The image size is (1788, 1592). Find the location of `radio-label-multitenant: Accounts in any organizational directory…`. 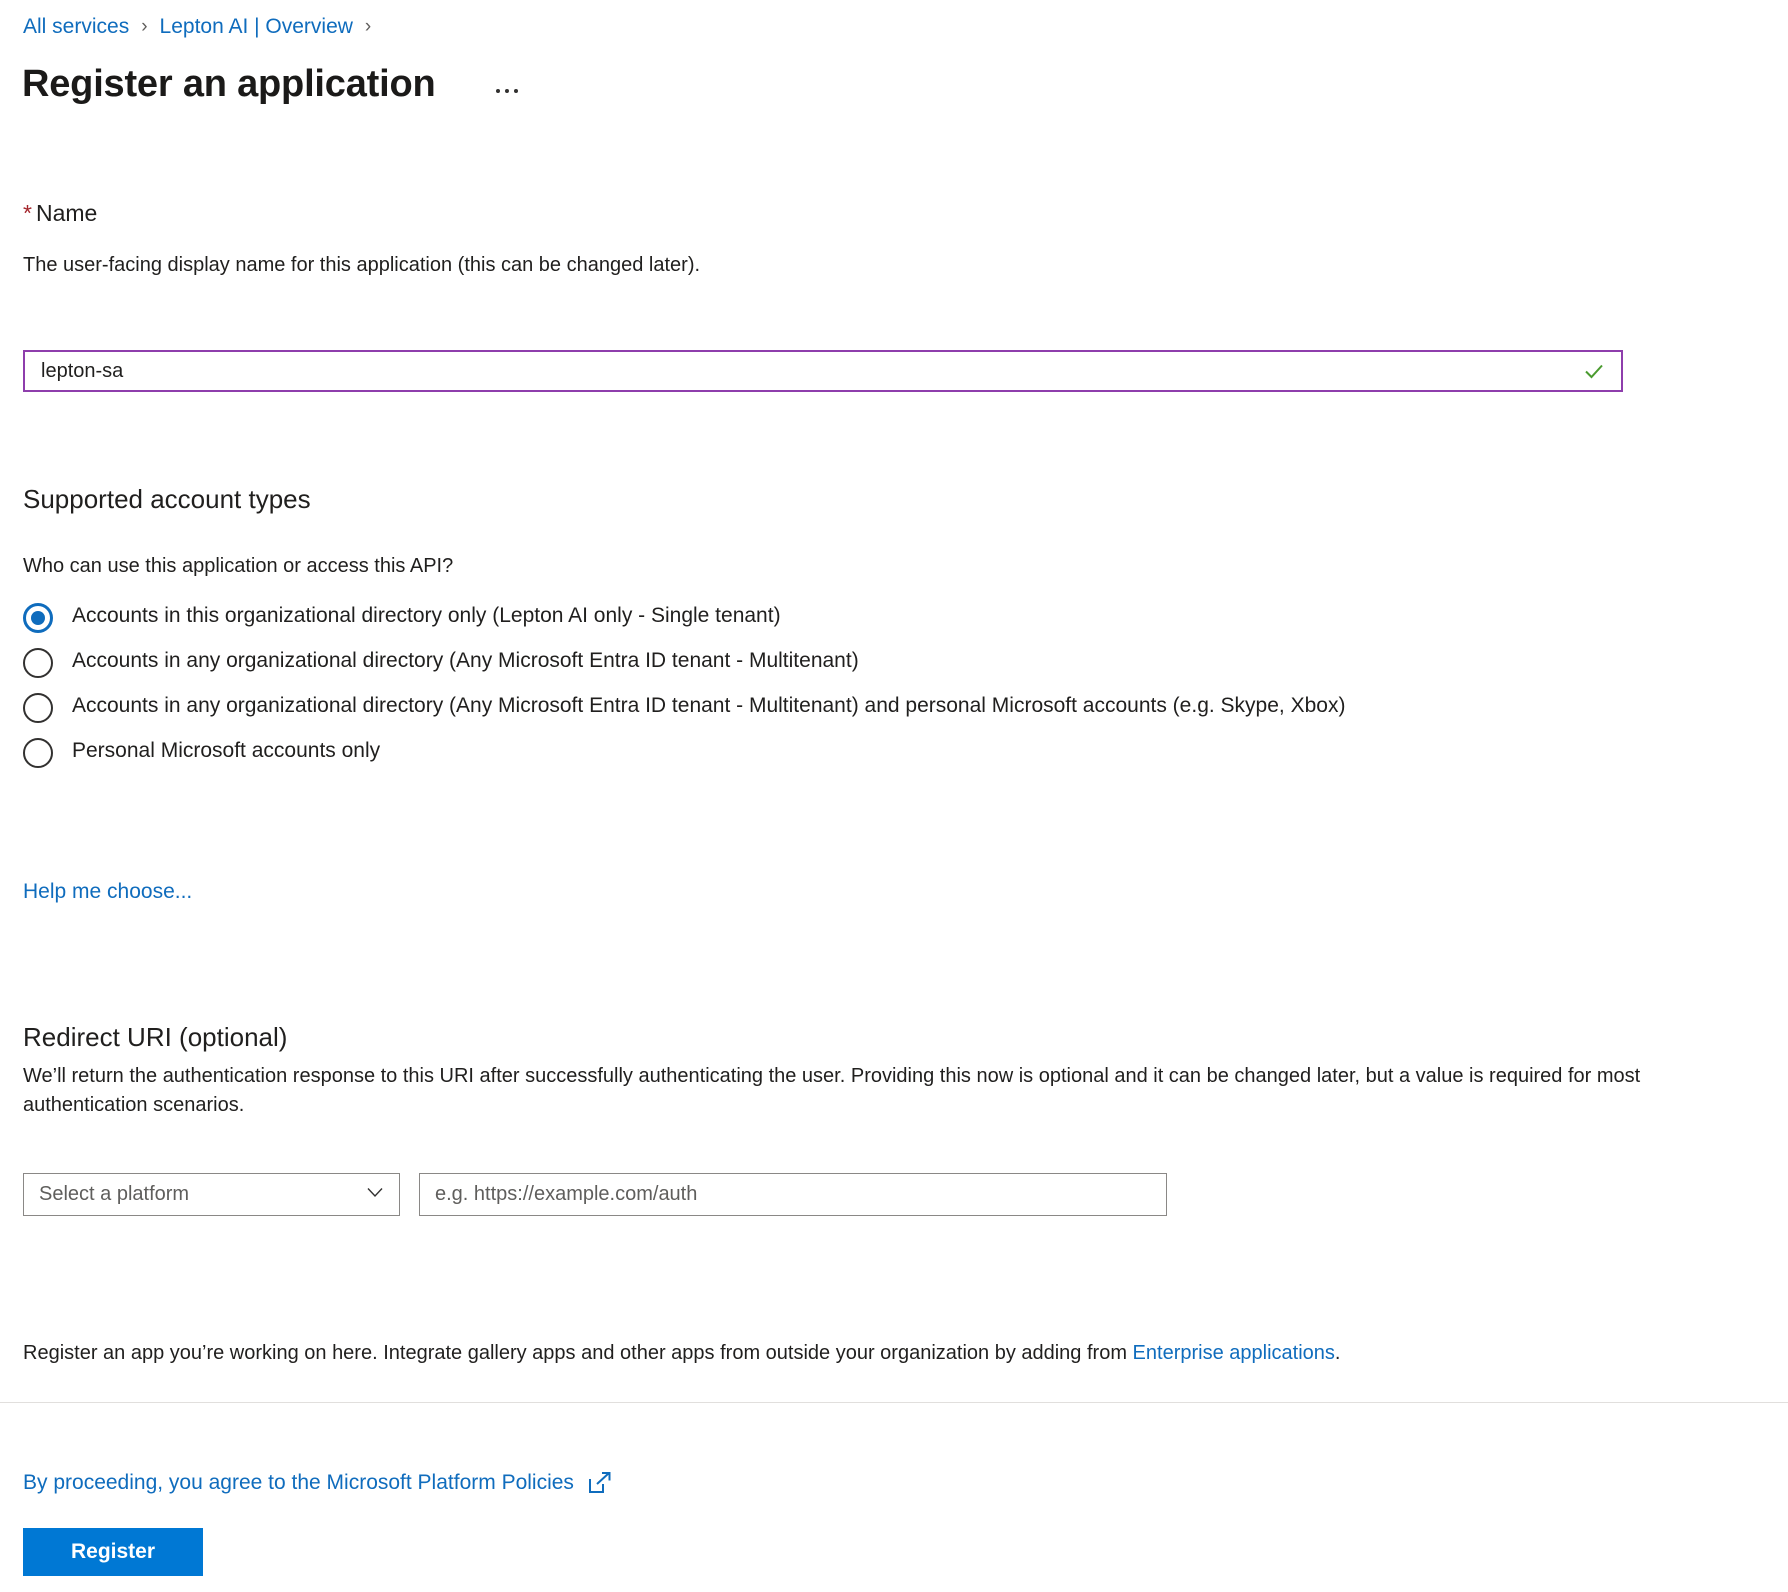

radio-label-multitenant: Accounts in any organizational directory… is located at coordinates (465, 660).